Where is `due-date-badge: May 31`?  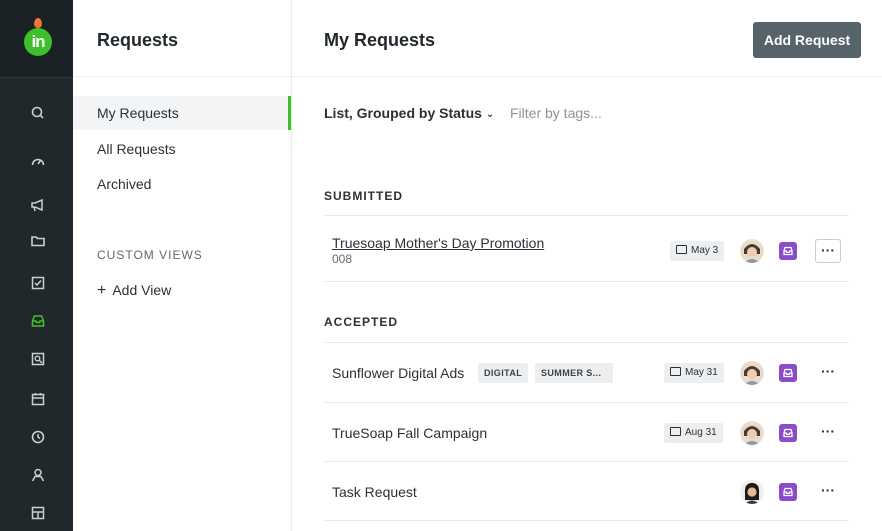 due-date-badge: May 31 is located at coordinates (694, 373).